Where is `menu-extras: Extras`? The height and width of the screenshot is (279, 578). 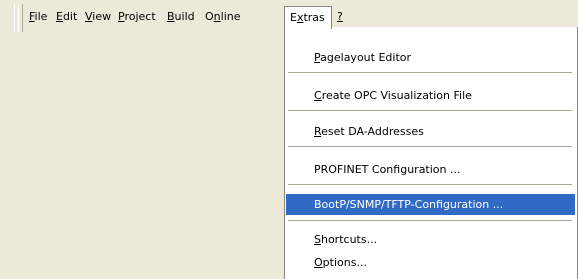
menu-extras: Extras is located at coordinates (308, 17).